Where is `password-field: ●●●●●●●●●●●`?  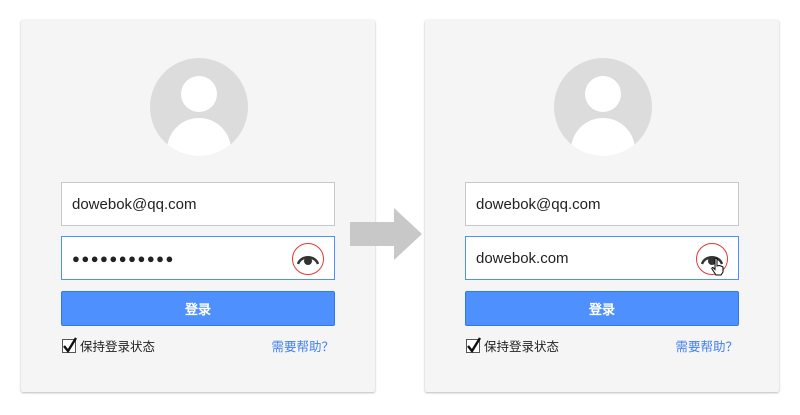
password-field: ●●●●●●●●●●● is located at coordinates (198, 258).